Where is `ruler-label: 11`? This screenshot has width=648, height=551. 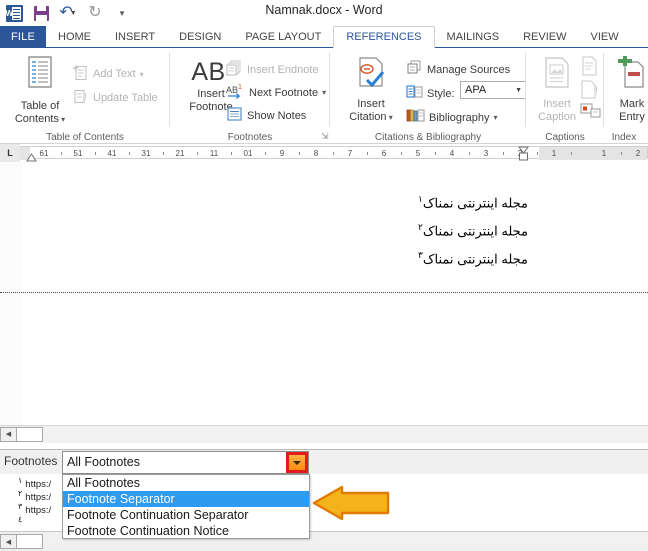 ruler-label: 11 is located at coordinates (214, 153).